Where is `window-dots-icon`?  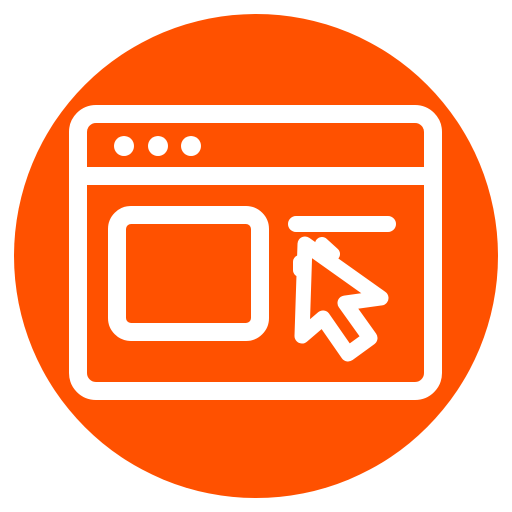
window-dots-icon is located at coordinates (157, 146).